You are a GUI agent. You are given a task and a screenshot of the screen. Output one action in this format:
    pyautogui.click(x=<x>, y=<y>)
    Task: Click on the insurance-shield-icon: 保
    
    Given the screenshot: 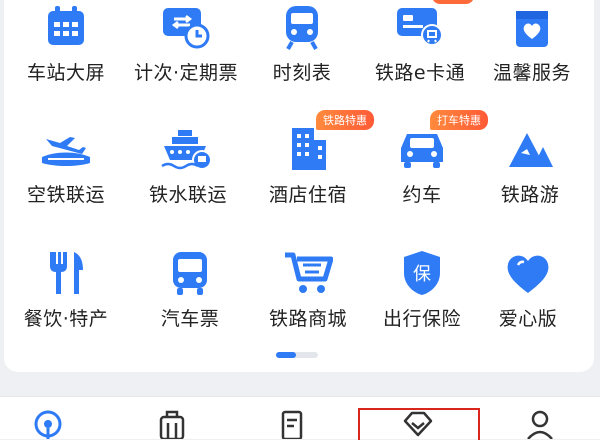 What is the action you would take?
    pyautogui.click(x=422, y=273)
    